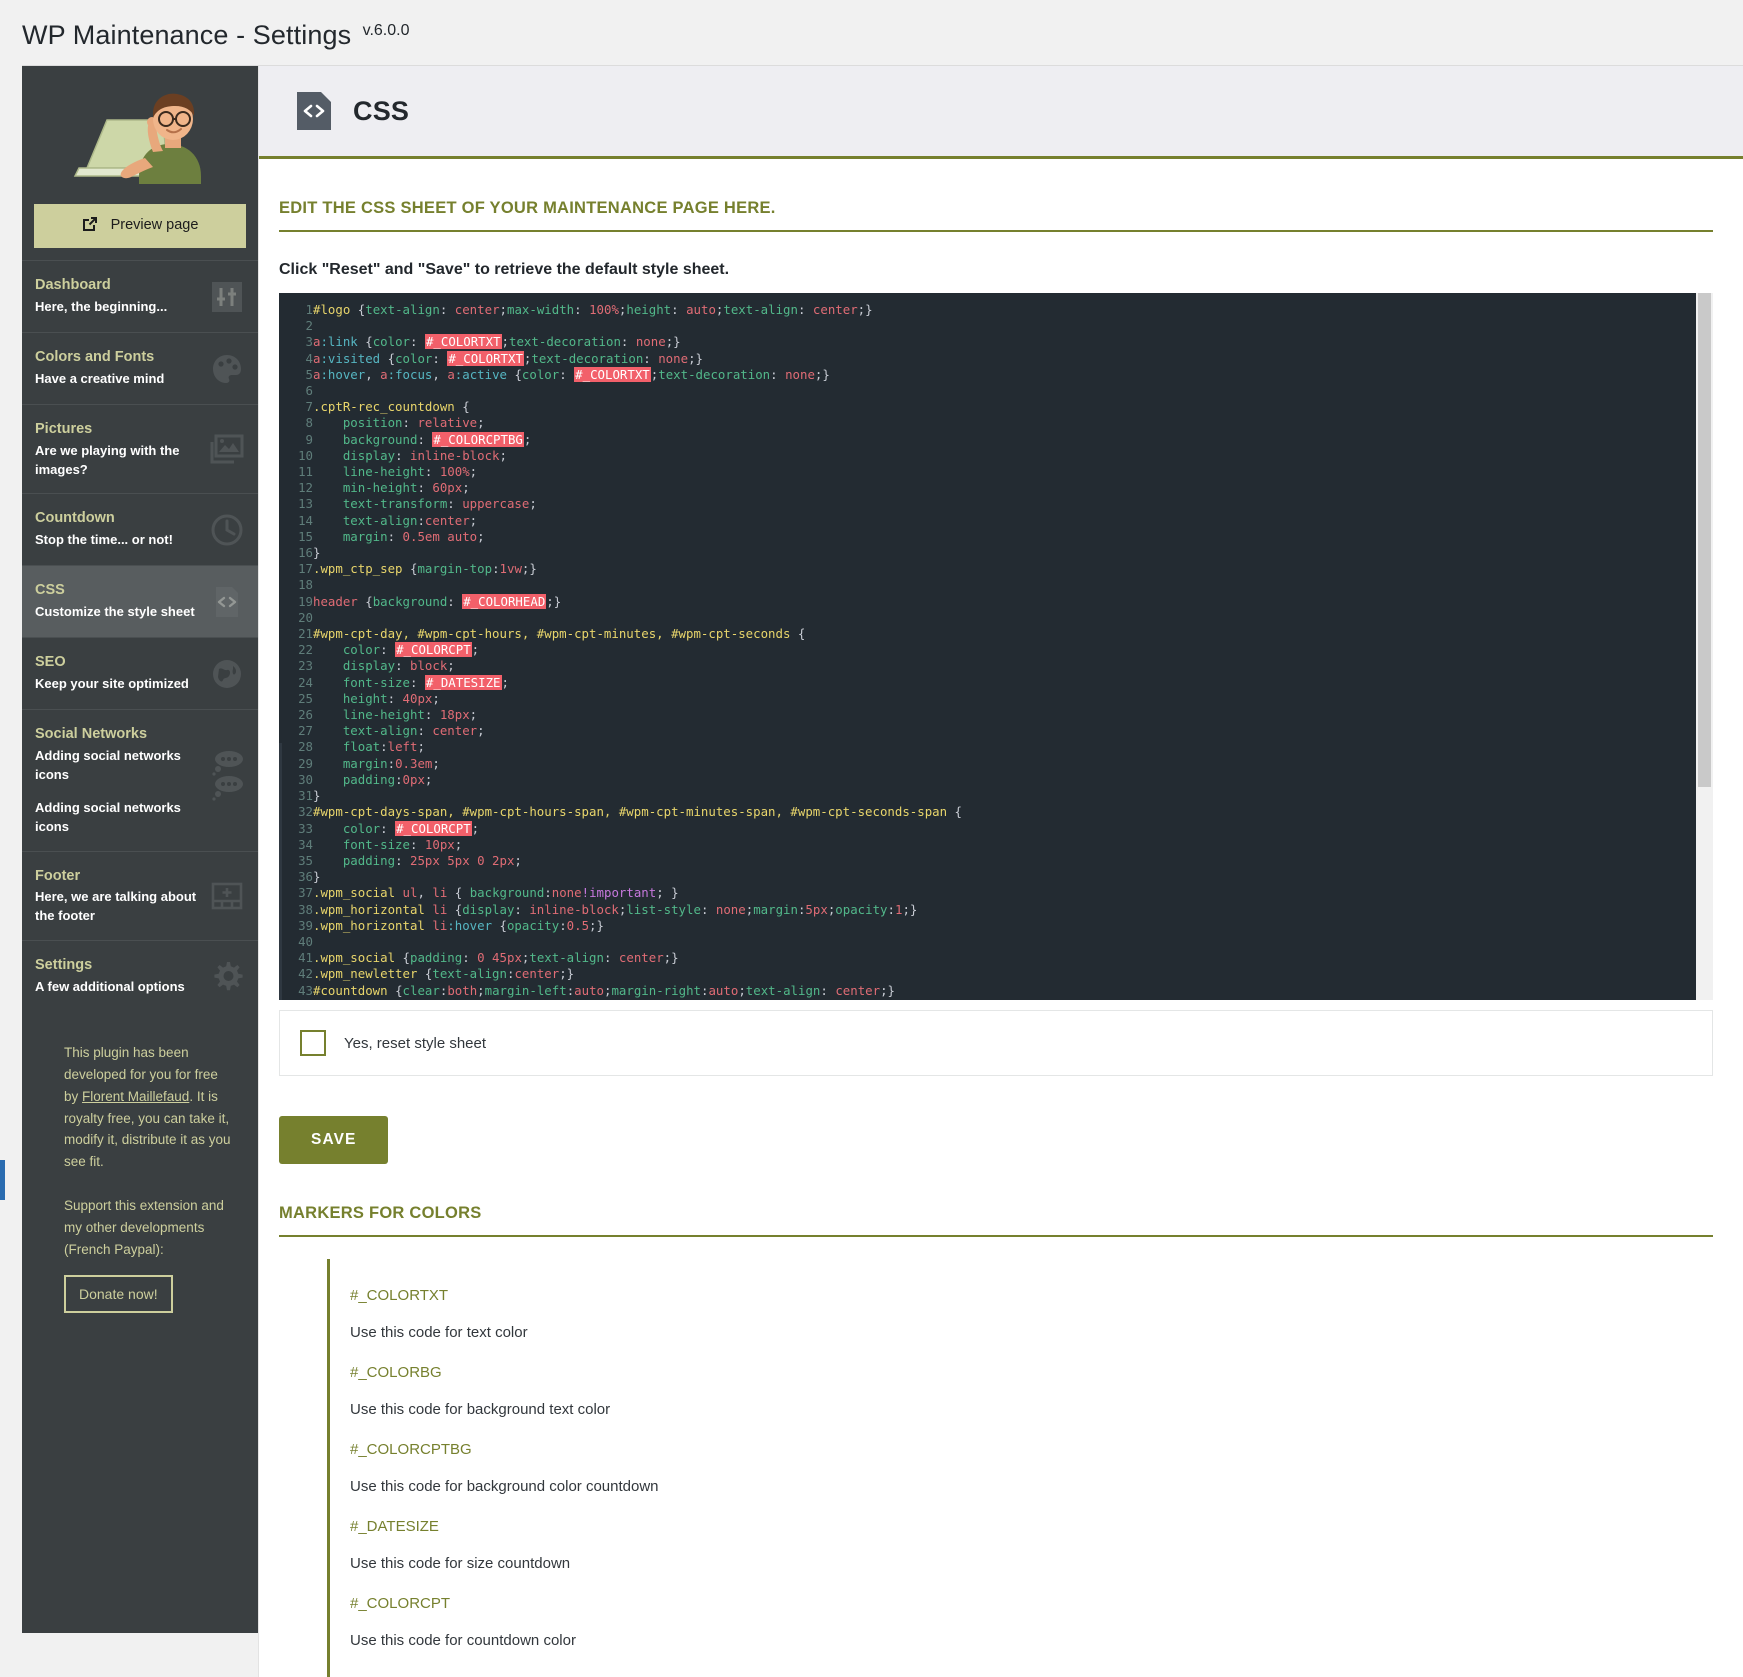 This screenshot has width=1743, height=1677. Describe the element at coordinates (108, 765) in the screenshot. I see `sidebar-item-desc: Adding social networks icons` at that location.